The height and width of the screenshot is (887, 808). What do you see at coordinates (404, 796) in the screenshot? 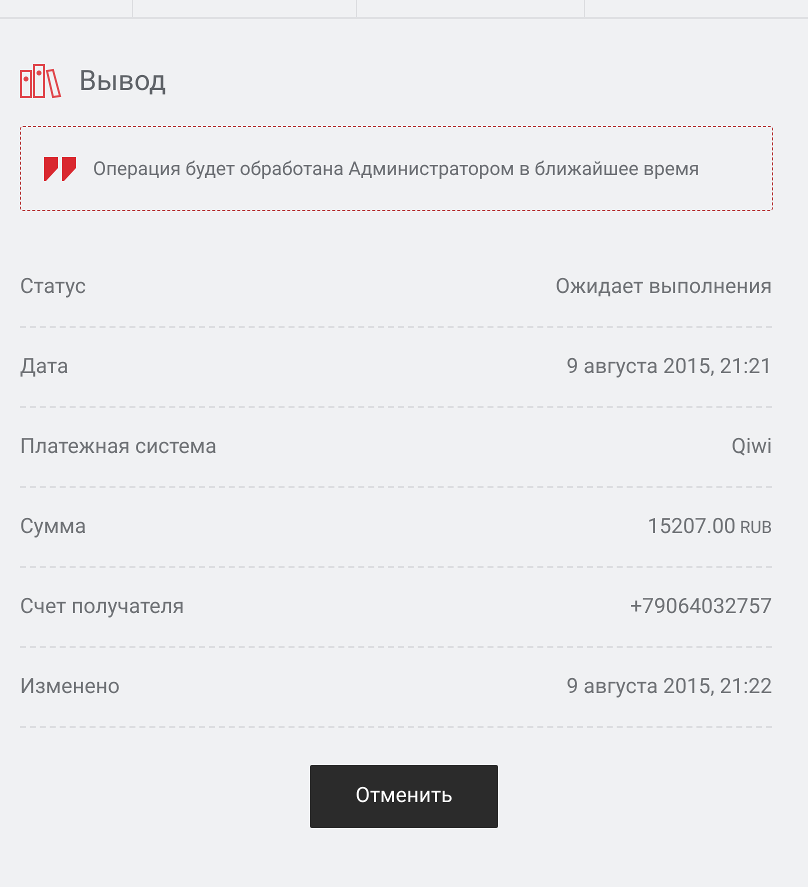
I see `cancel-button: Отменить` at bounding box center [404, 796].